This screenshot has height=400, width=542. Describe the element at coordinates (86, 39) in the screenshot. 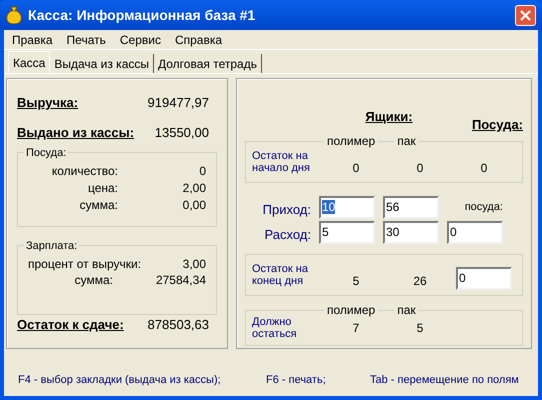

I see `menu-item: Печать` at that location.